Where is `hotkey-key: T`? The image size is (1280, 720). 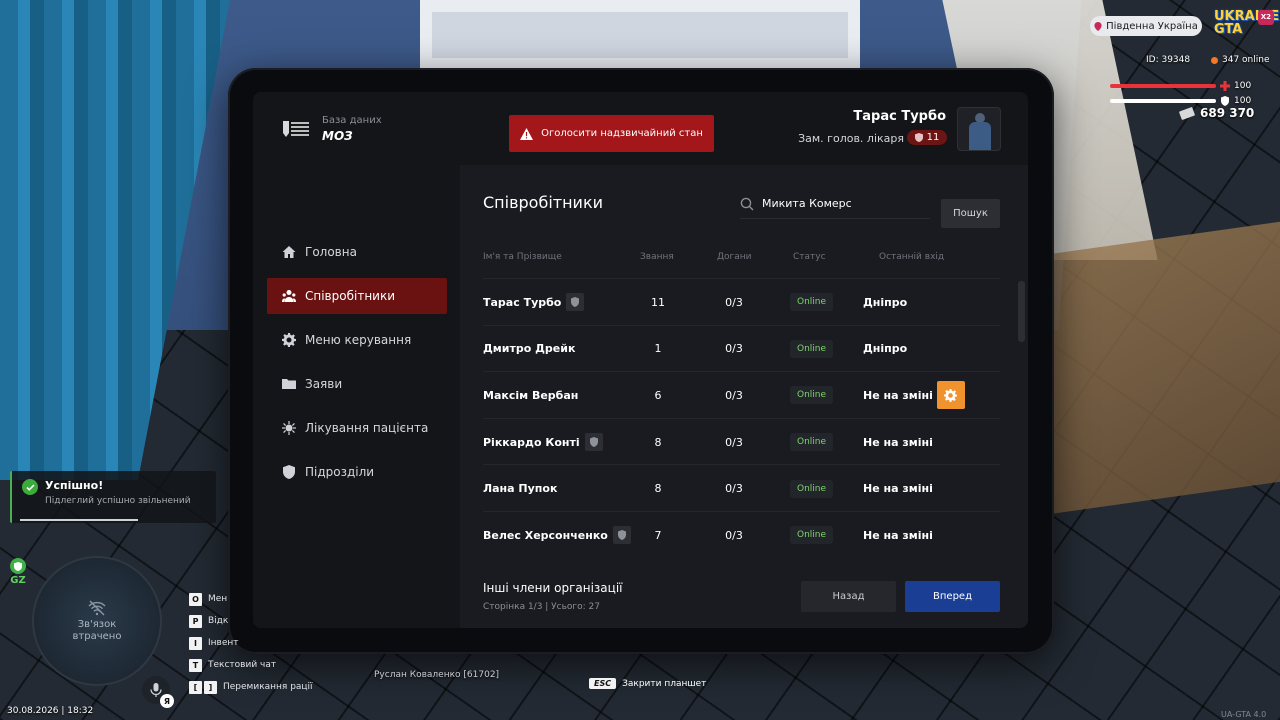 hotkey-key: T is located at coordinates (195, 665).